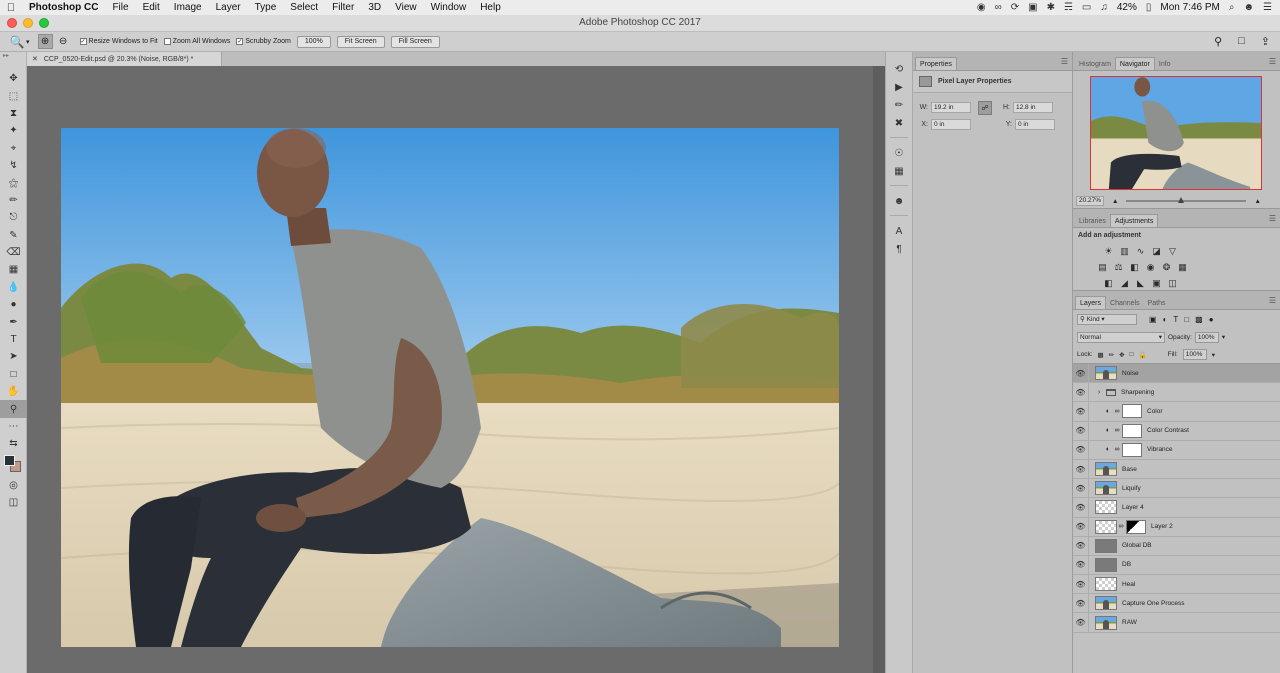 Image resolution: width=1280 pixels, height=673 pixels. What do you see at coordinates (13, 426) in the screenshot?
I see `more-tools-icon: ⋯` at bounding box center [13, 426].